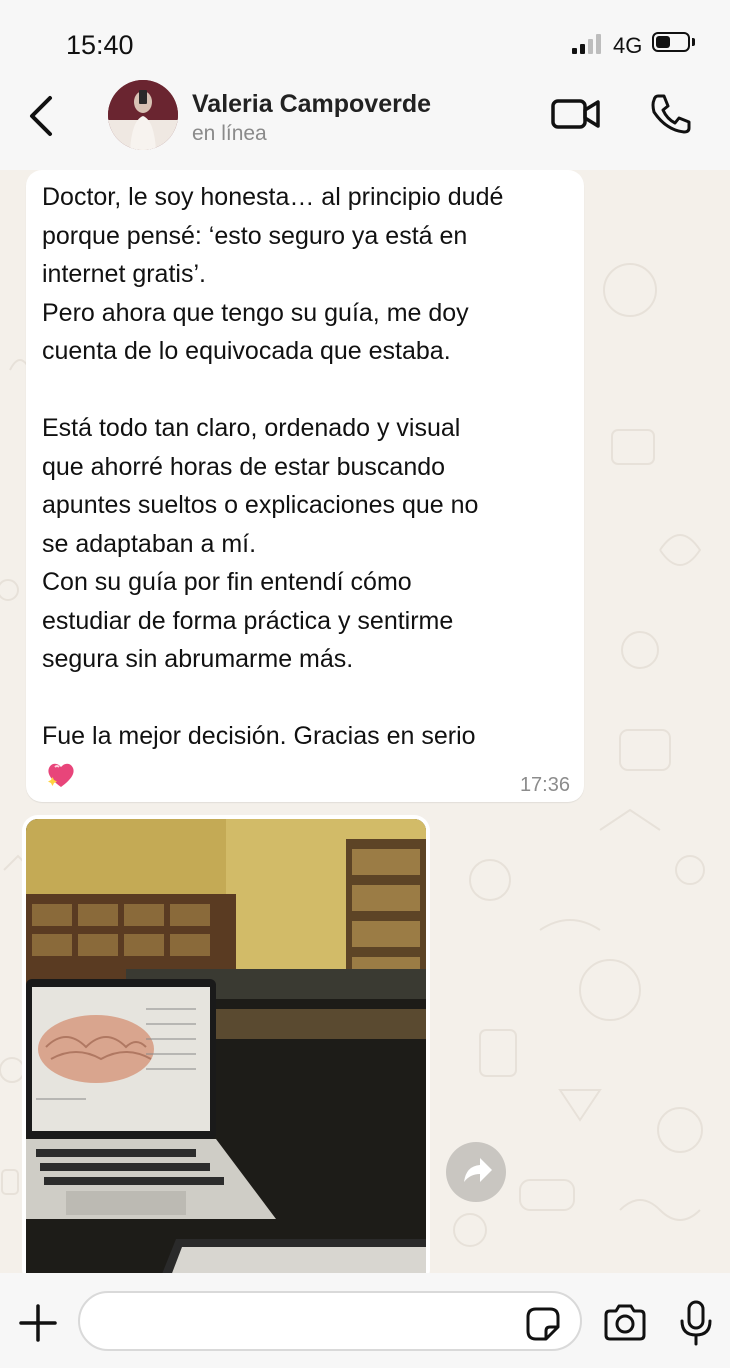  What do you see at coordinates (586, 44) in the screenshot?
I see `signal-icon` at bounding box center [586, 44].